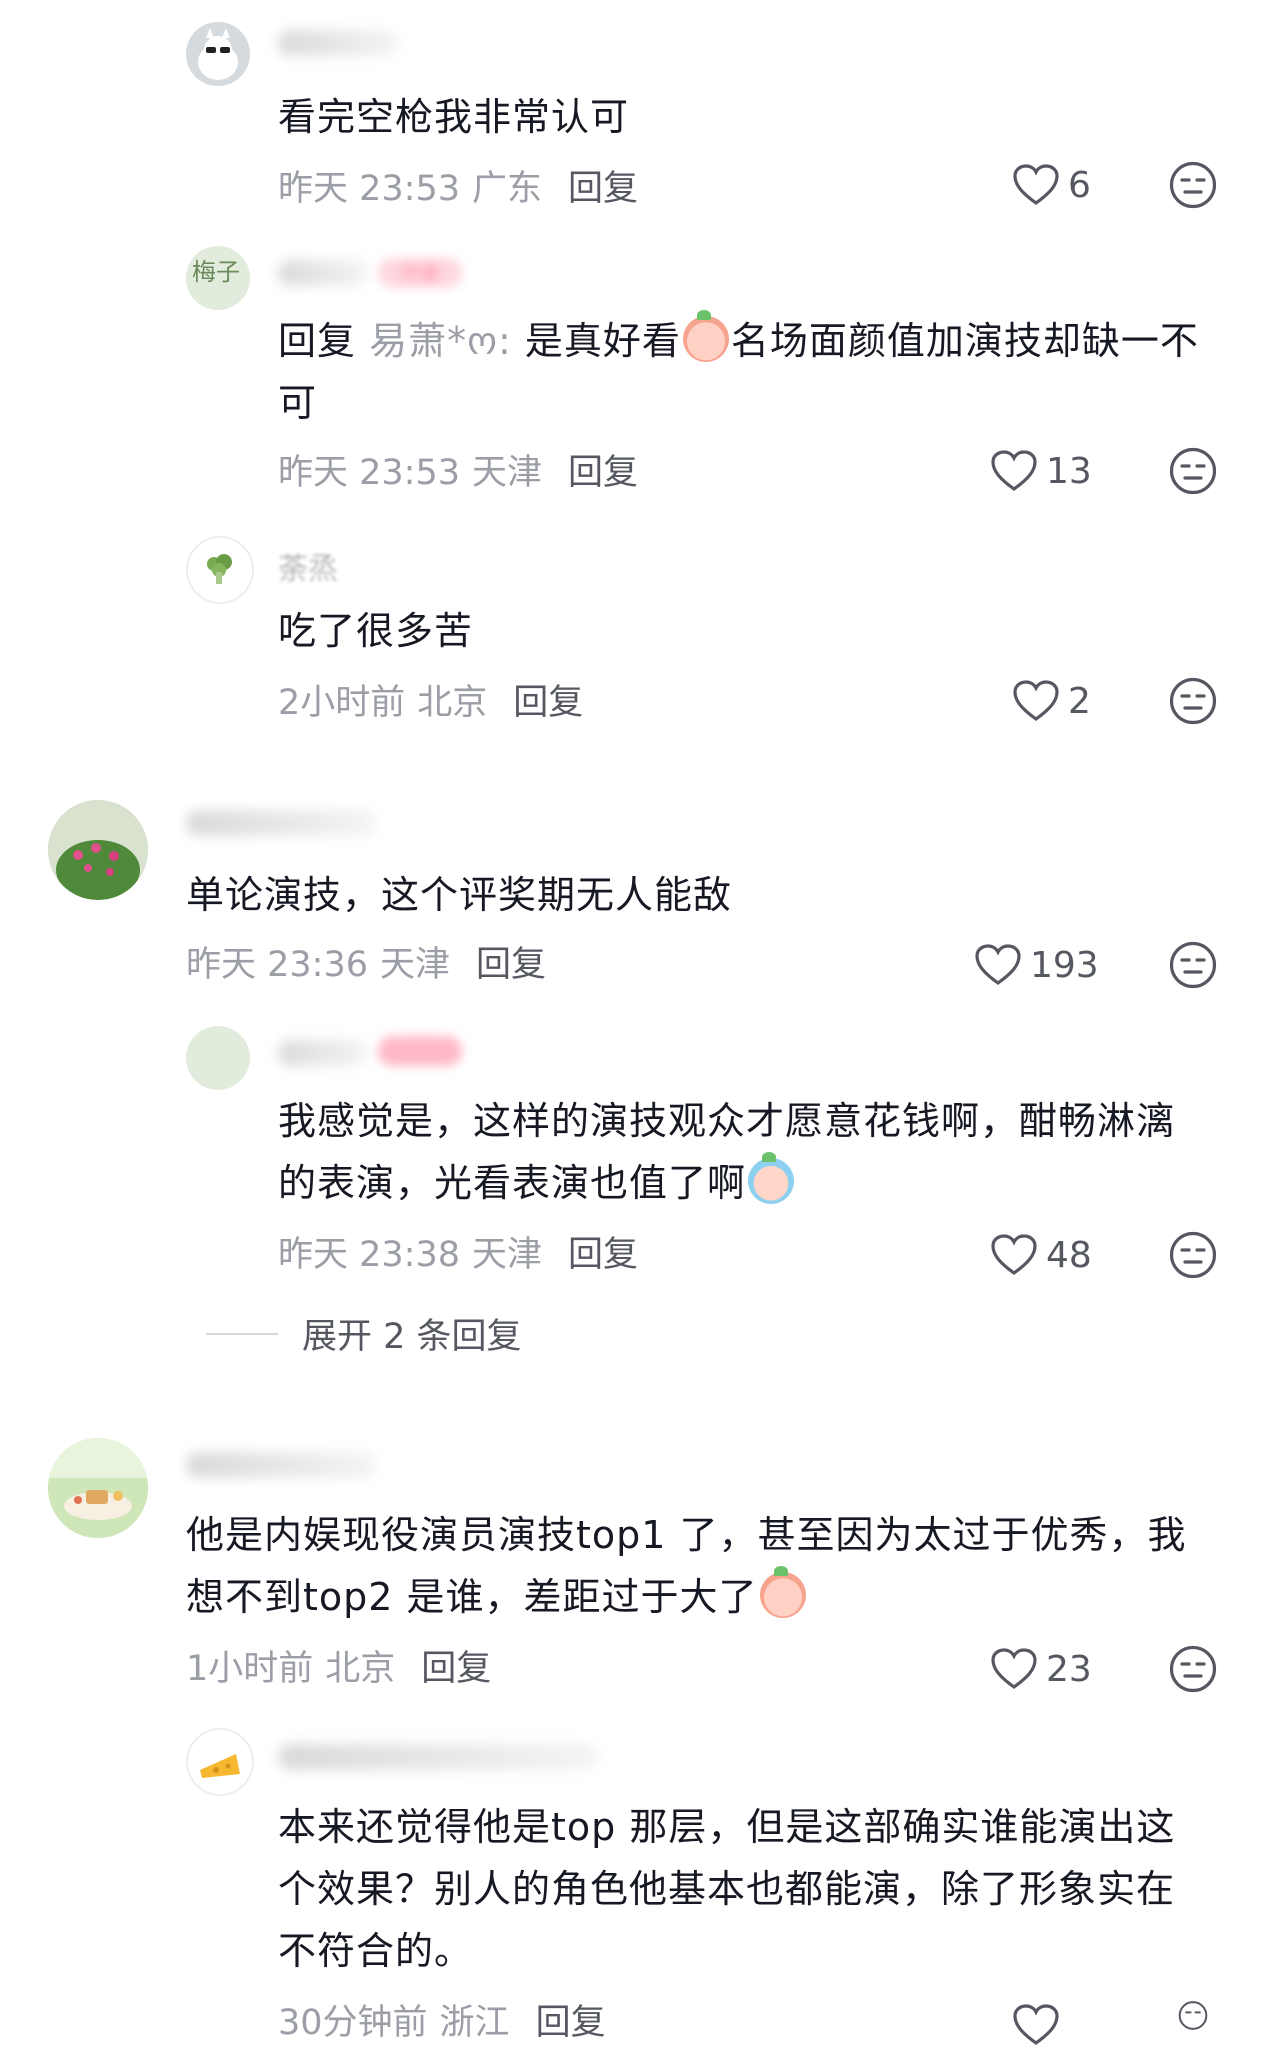 The image size is (1280, 2050). I want to click on picnic-avatar-icon, so click(98, 1488).